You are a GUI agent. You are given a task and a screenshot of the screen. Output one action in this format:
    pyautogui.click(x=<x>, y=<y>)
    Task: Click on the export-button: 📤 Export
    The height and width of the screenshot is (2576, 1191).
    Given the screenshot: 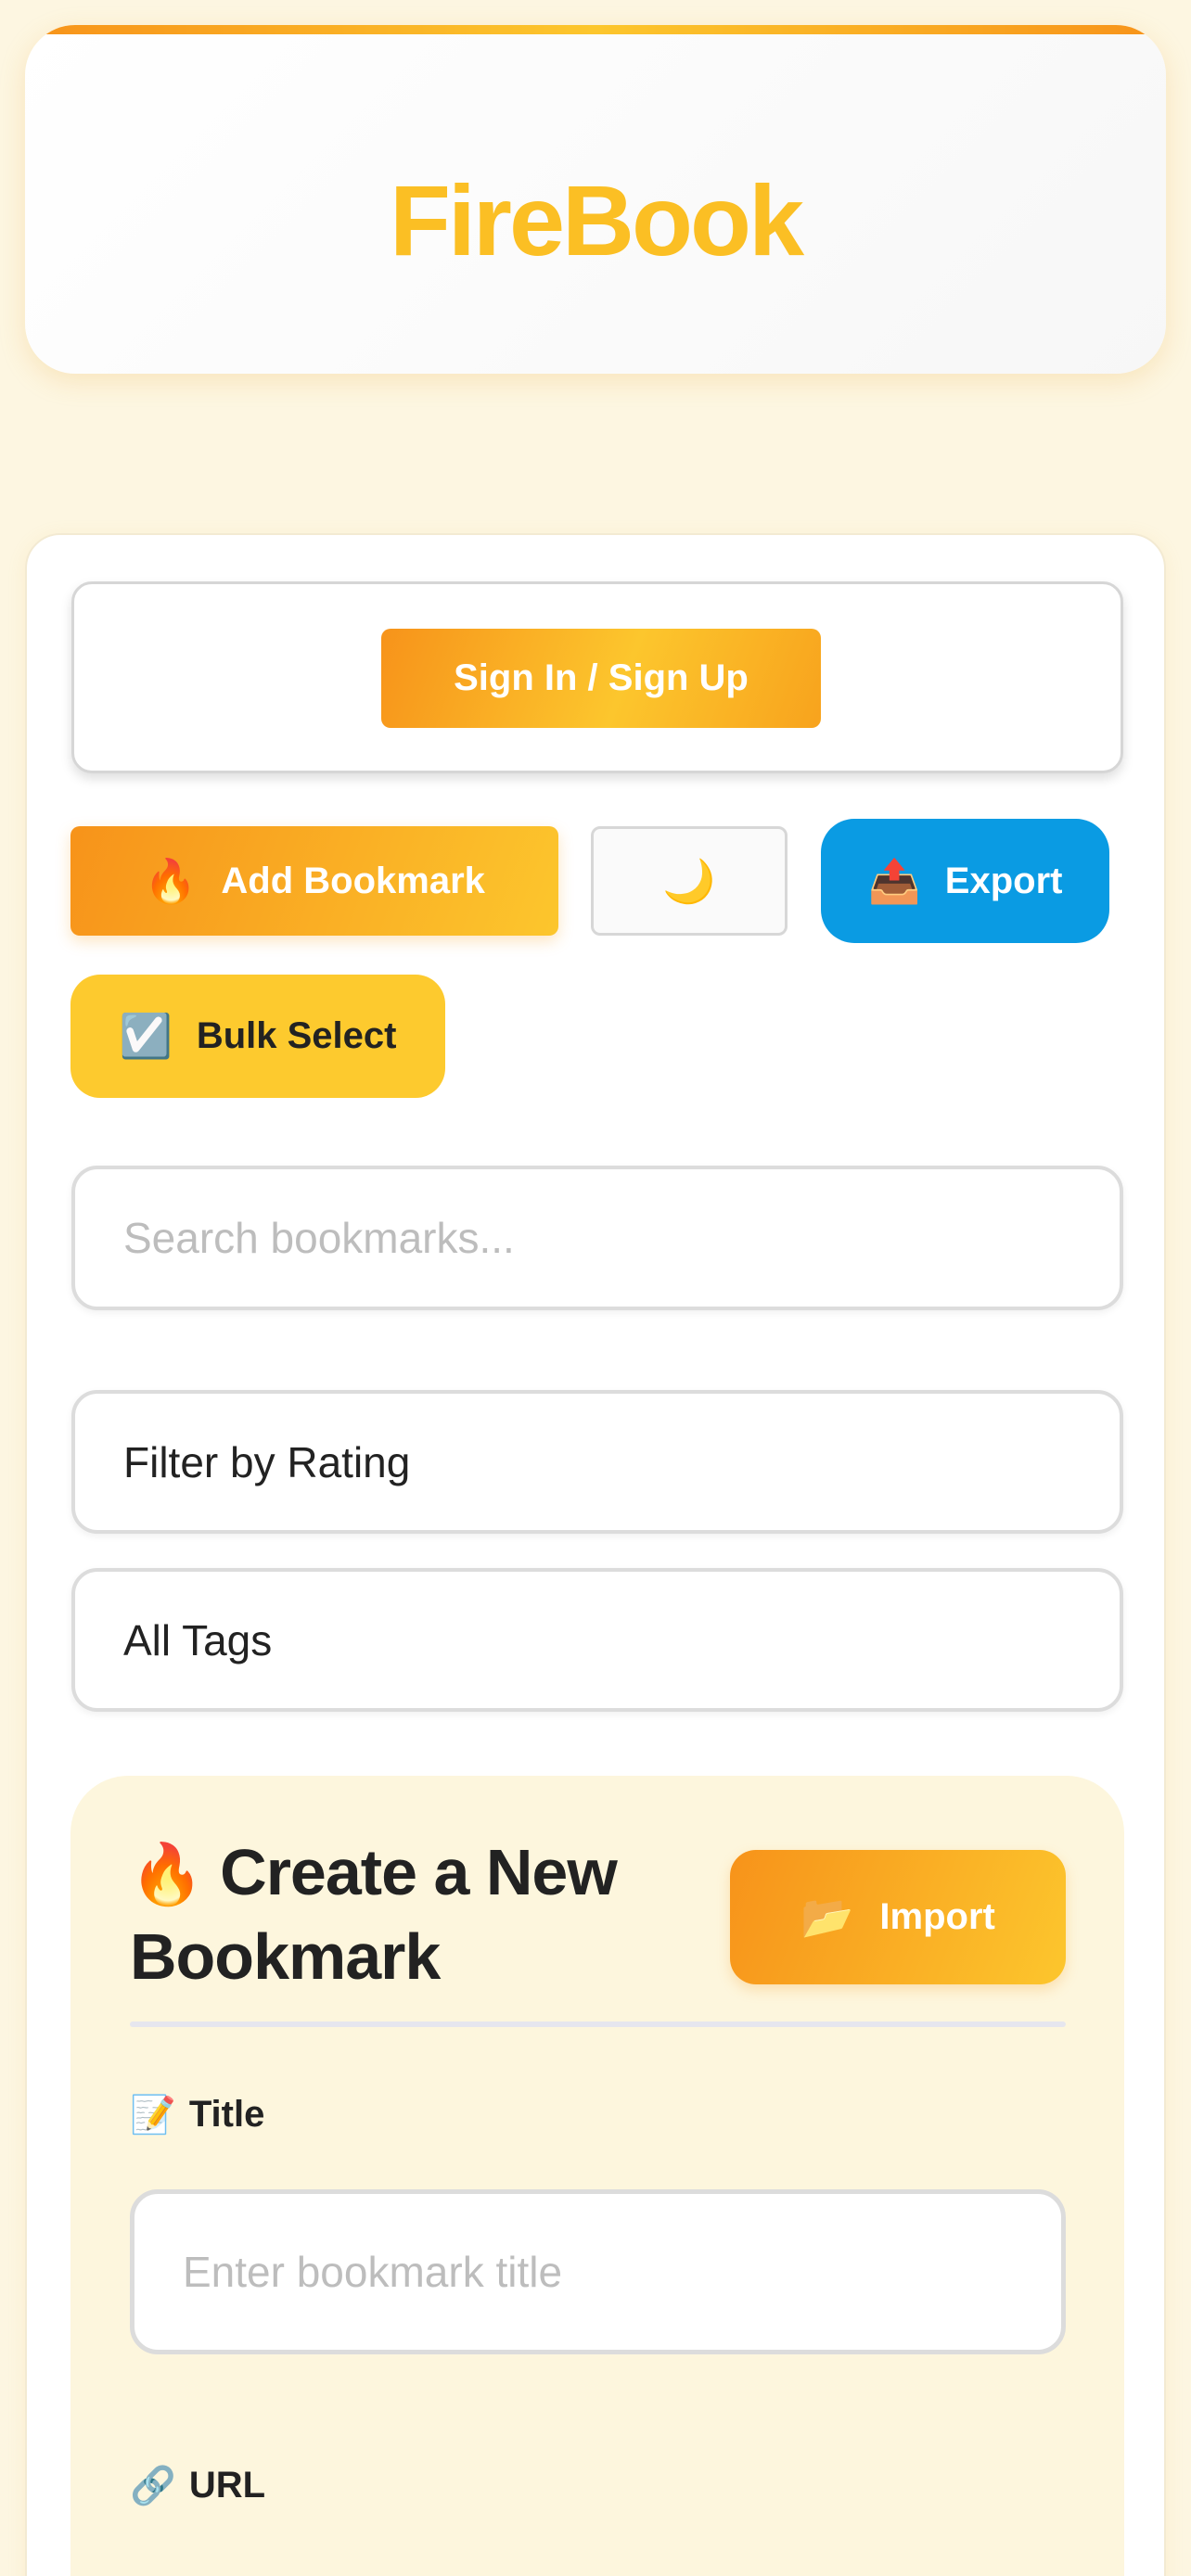 What is the action you would take?
    pyautogui.click(x=965, y=881)
    